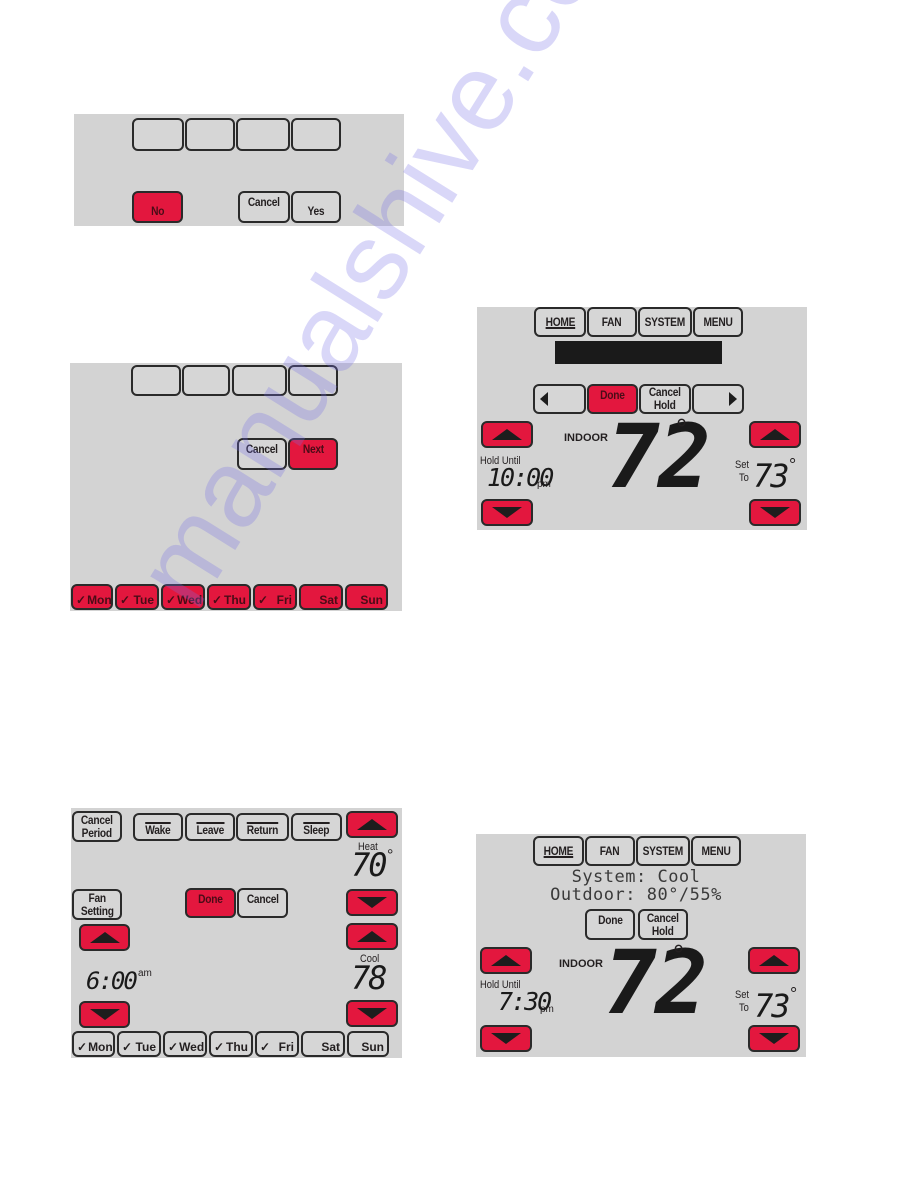 The image size is (918, 1188). I want to click on next-button: Next, so click(313, 454).